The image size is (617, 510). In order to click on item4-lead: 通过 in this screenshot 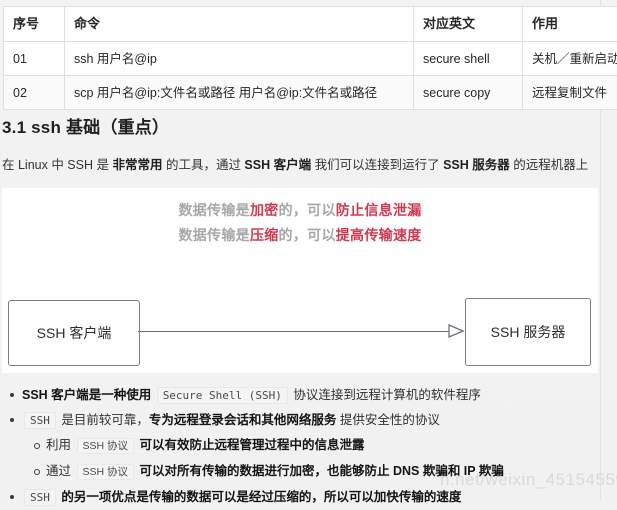, I will do `click(58, 471)`.